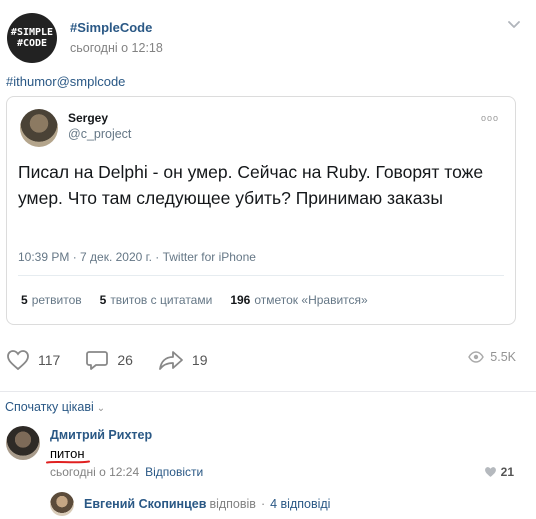 The height and width of the screenshot is (519, 536). I want to click on group-avatar-text-line2: #CODE, so click(32, 43).